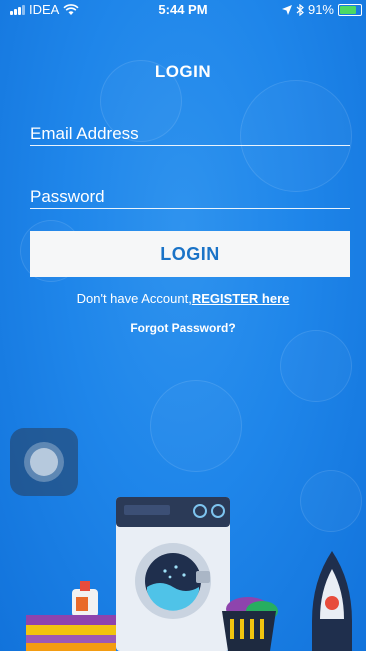 This screenshot has height=651, width=366. I want to click on register-prompt: Don't have Account,REGISTER here, so click(183, 298).